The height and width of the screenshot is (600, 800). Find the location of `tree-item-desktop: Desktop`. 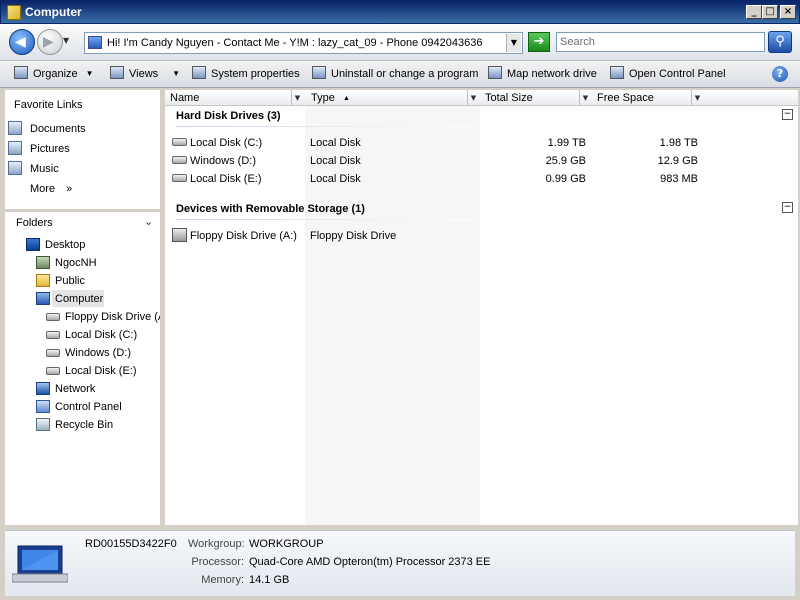

tree-item-desktop: Desktop is located at coordinates (55, 245).